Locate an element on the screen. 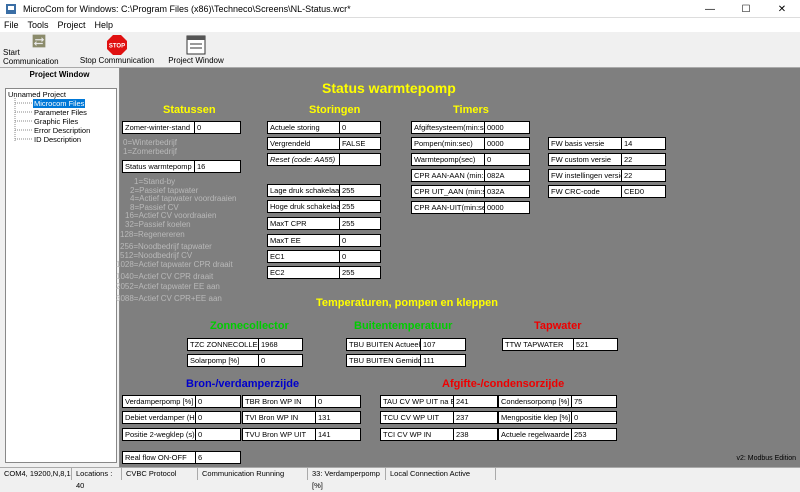 The height and width of the screenshot is (492, 800). legend-128: 128=Regenereren is located at coordinates (152, 234).